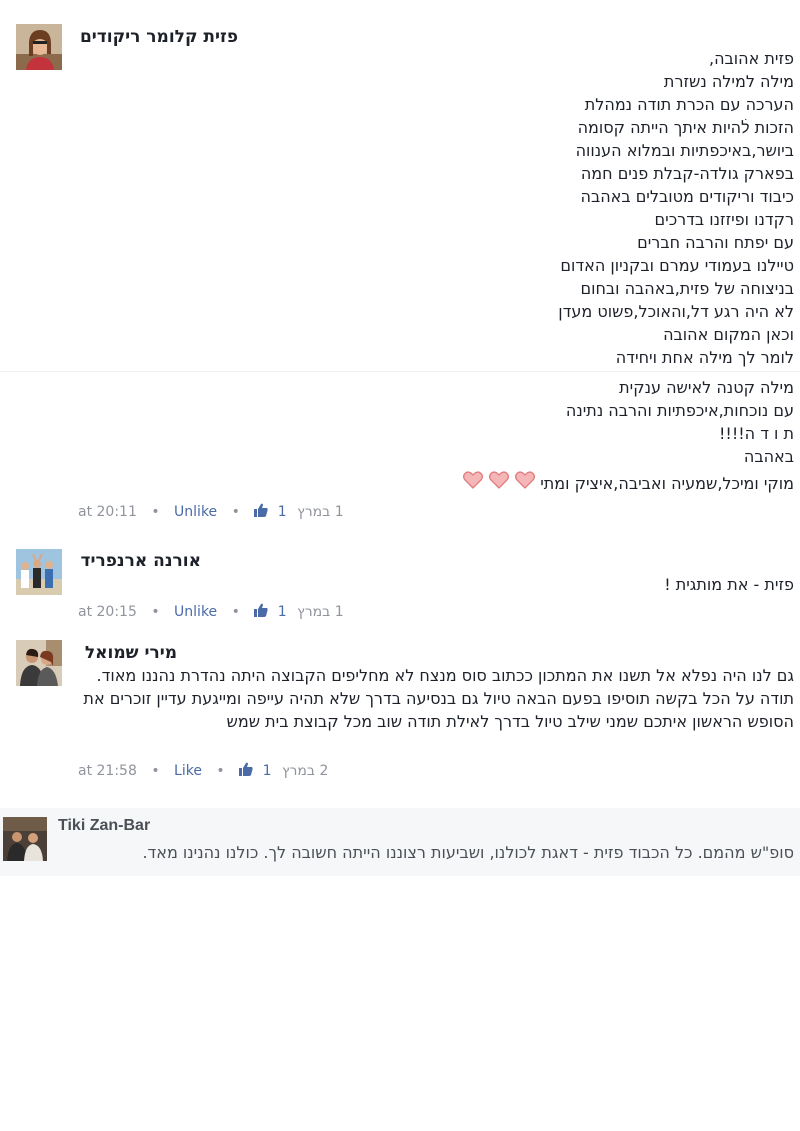 The width and height of the screenshot is (800, 1131). What do you see at coordinates (39, 47) in the screenshot?
I see `profile-photo-woman-icon` at bounding box center [39, 47].